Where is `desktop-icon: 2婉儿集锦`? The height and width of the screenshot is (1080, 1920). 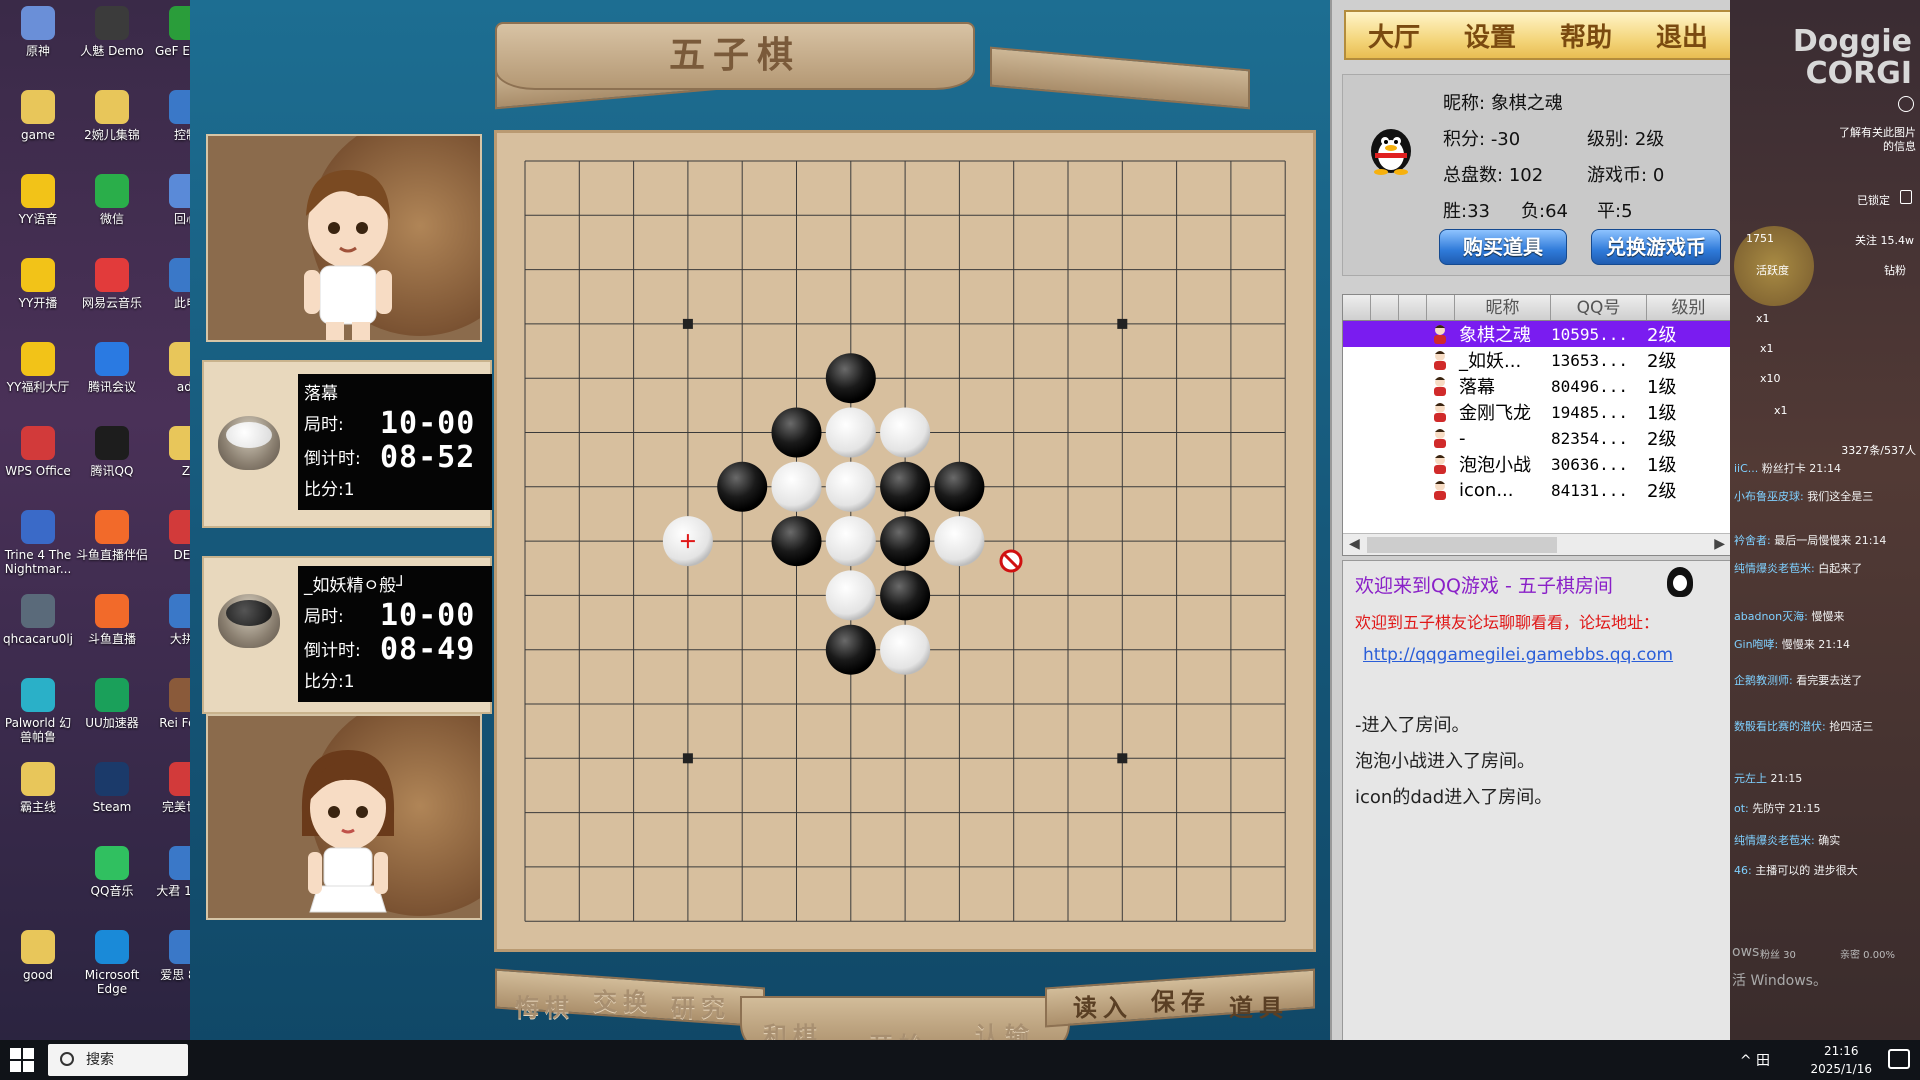
desktop-icon: 2婉儿集锦 is located at coordinates (112, 116).